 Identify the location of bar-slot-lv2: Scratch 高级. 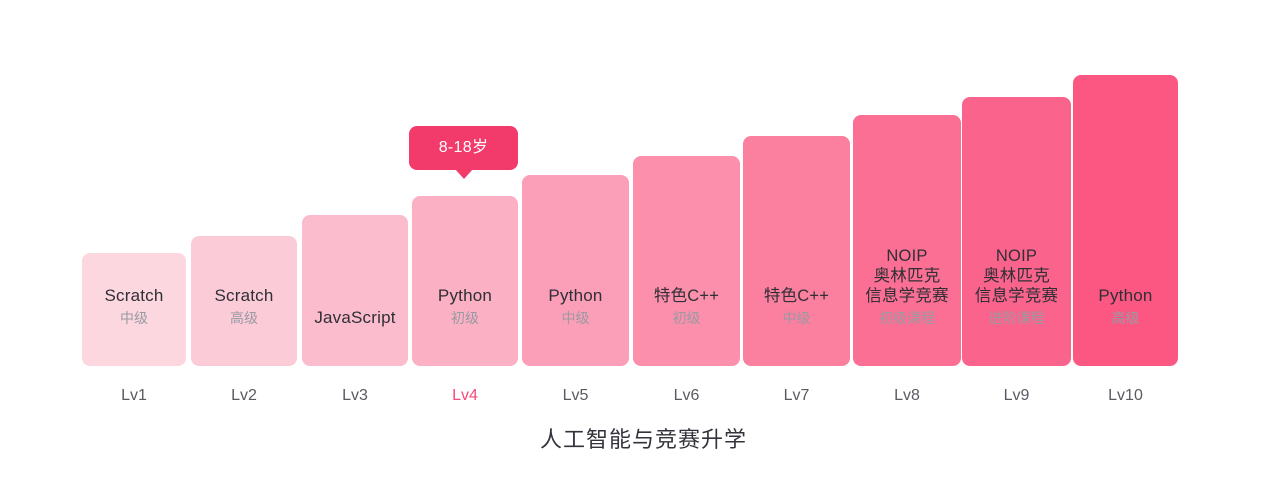
(244, 213).